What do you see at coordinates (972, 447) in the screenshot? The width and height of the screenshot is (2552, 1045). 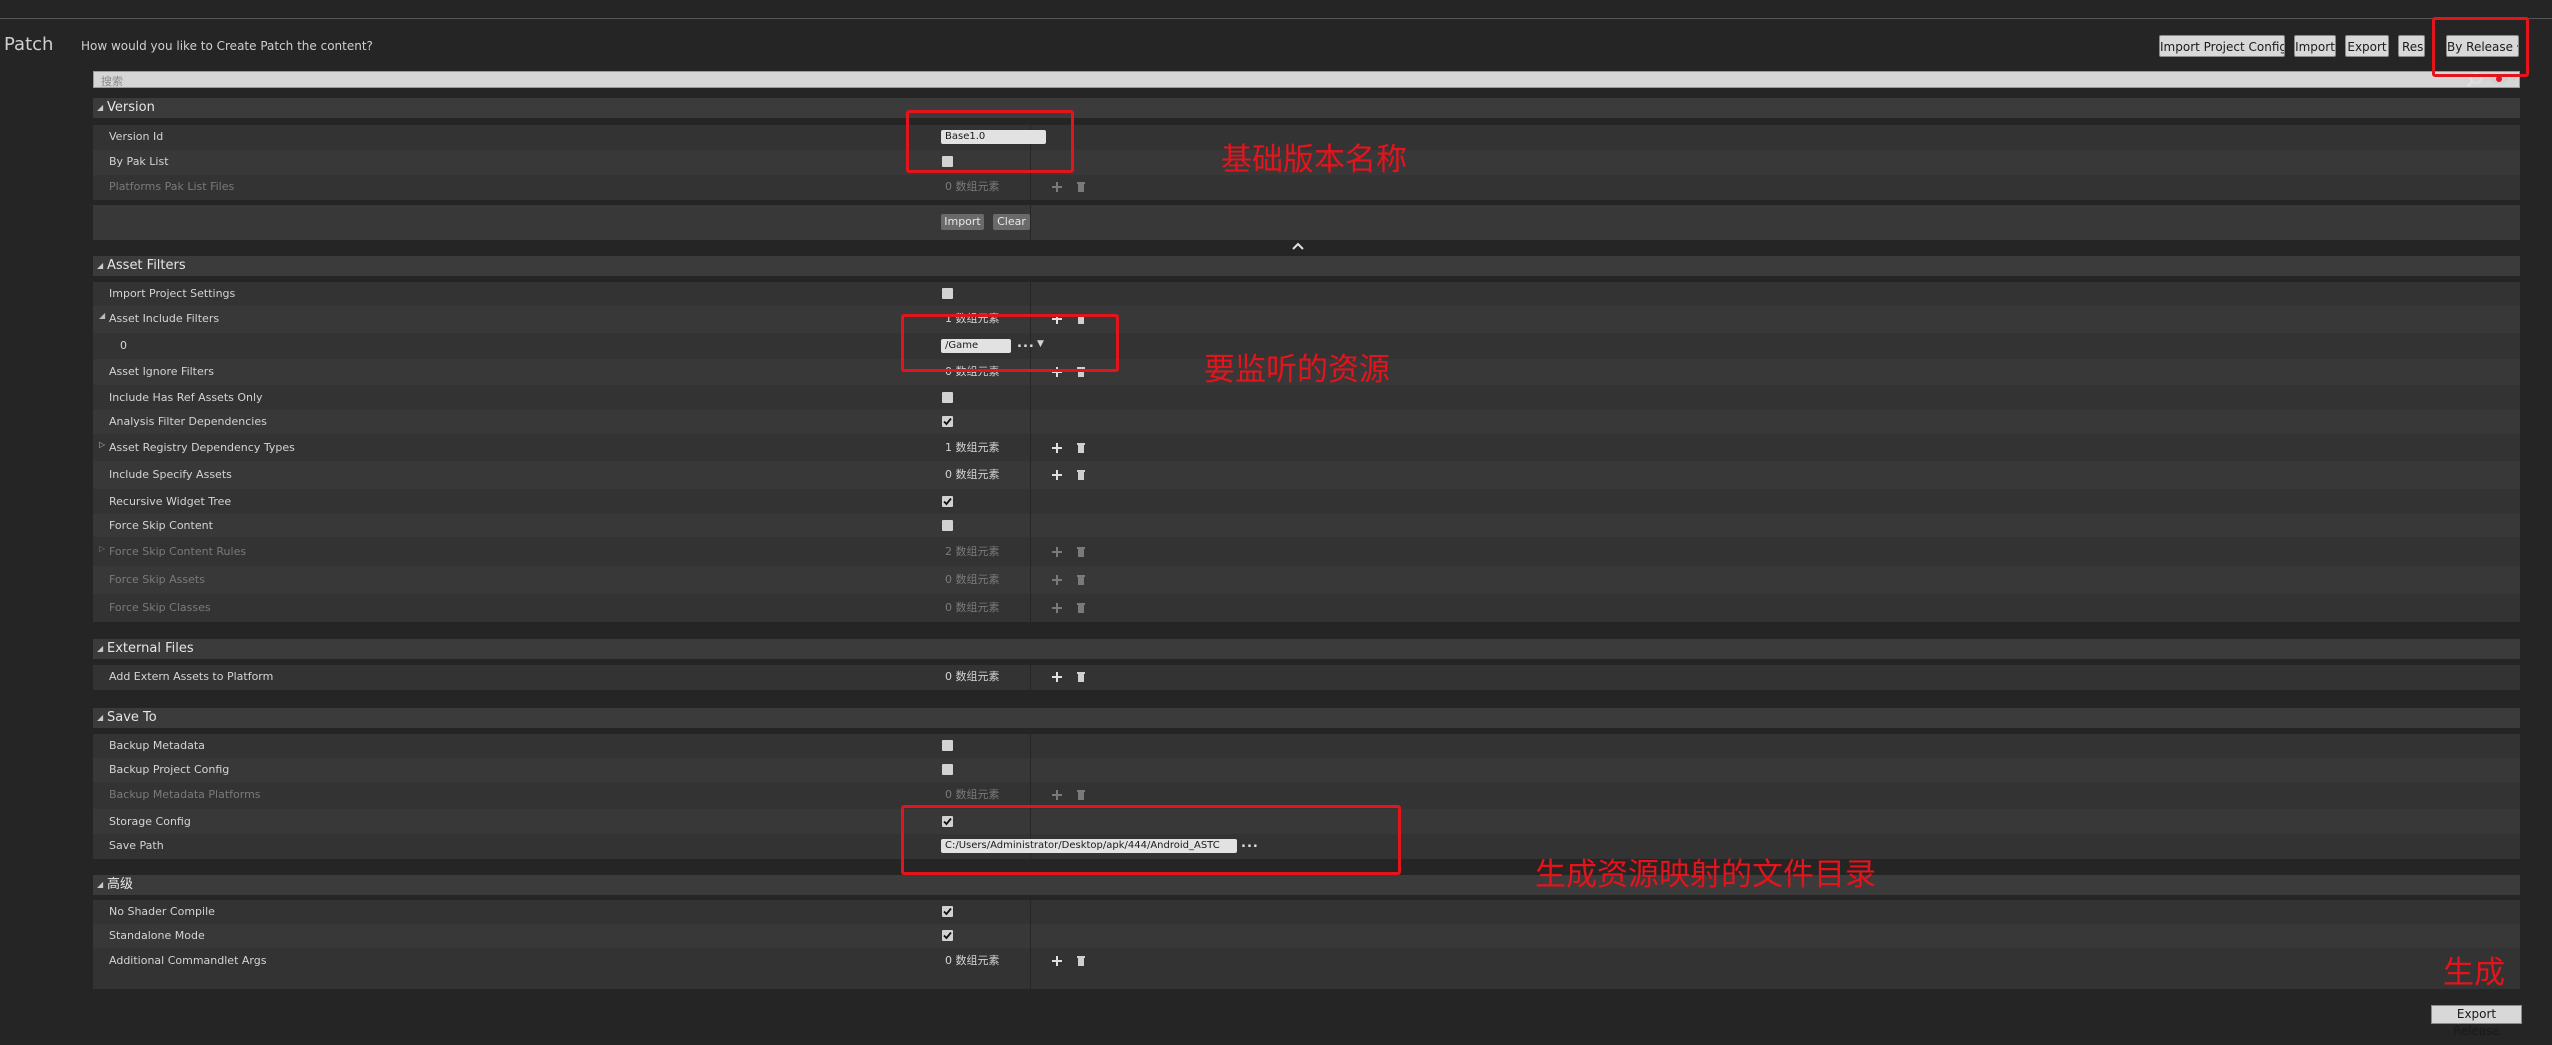 I see `array-count: 1 数组元素` at bounding box center [972, 447].